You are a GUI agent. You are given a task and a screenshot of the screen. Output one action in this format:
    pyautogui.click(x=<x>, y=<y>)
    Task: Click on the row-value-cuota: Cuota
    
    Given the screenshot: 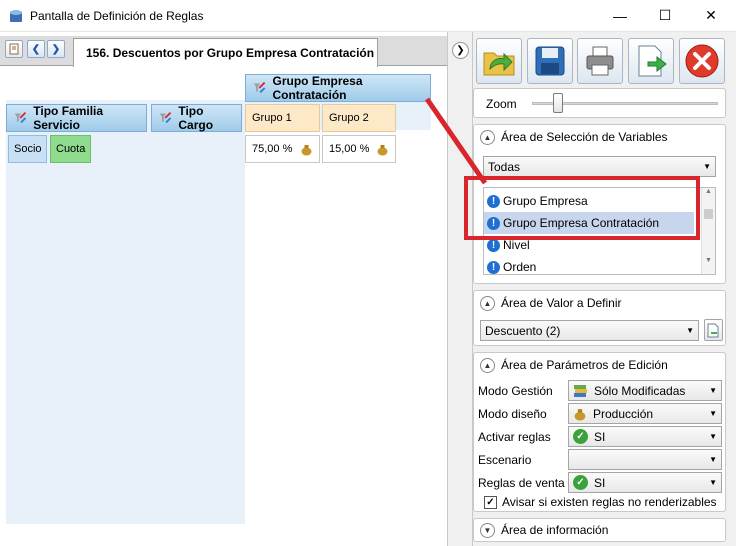 What is the action you would take?
    pyautogui.click(x=70, y=149)
    